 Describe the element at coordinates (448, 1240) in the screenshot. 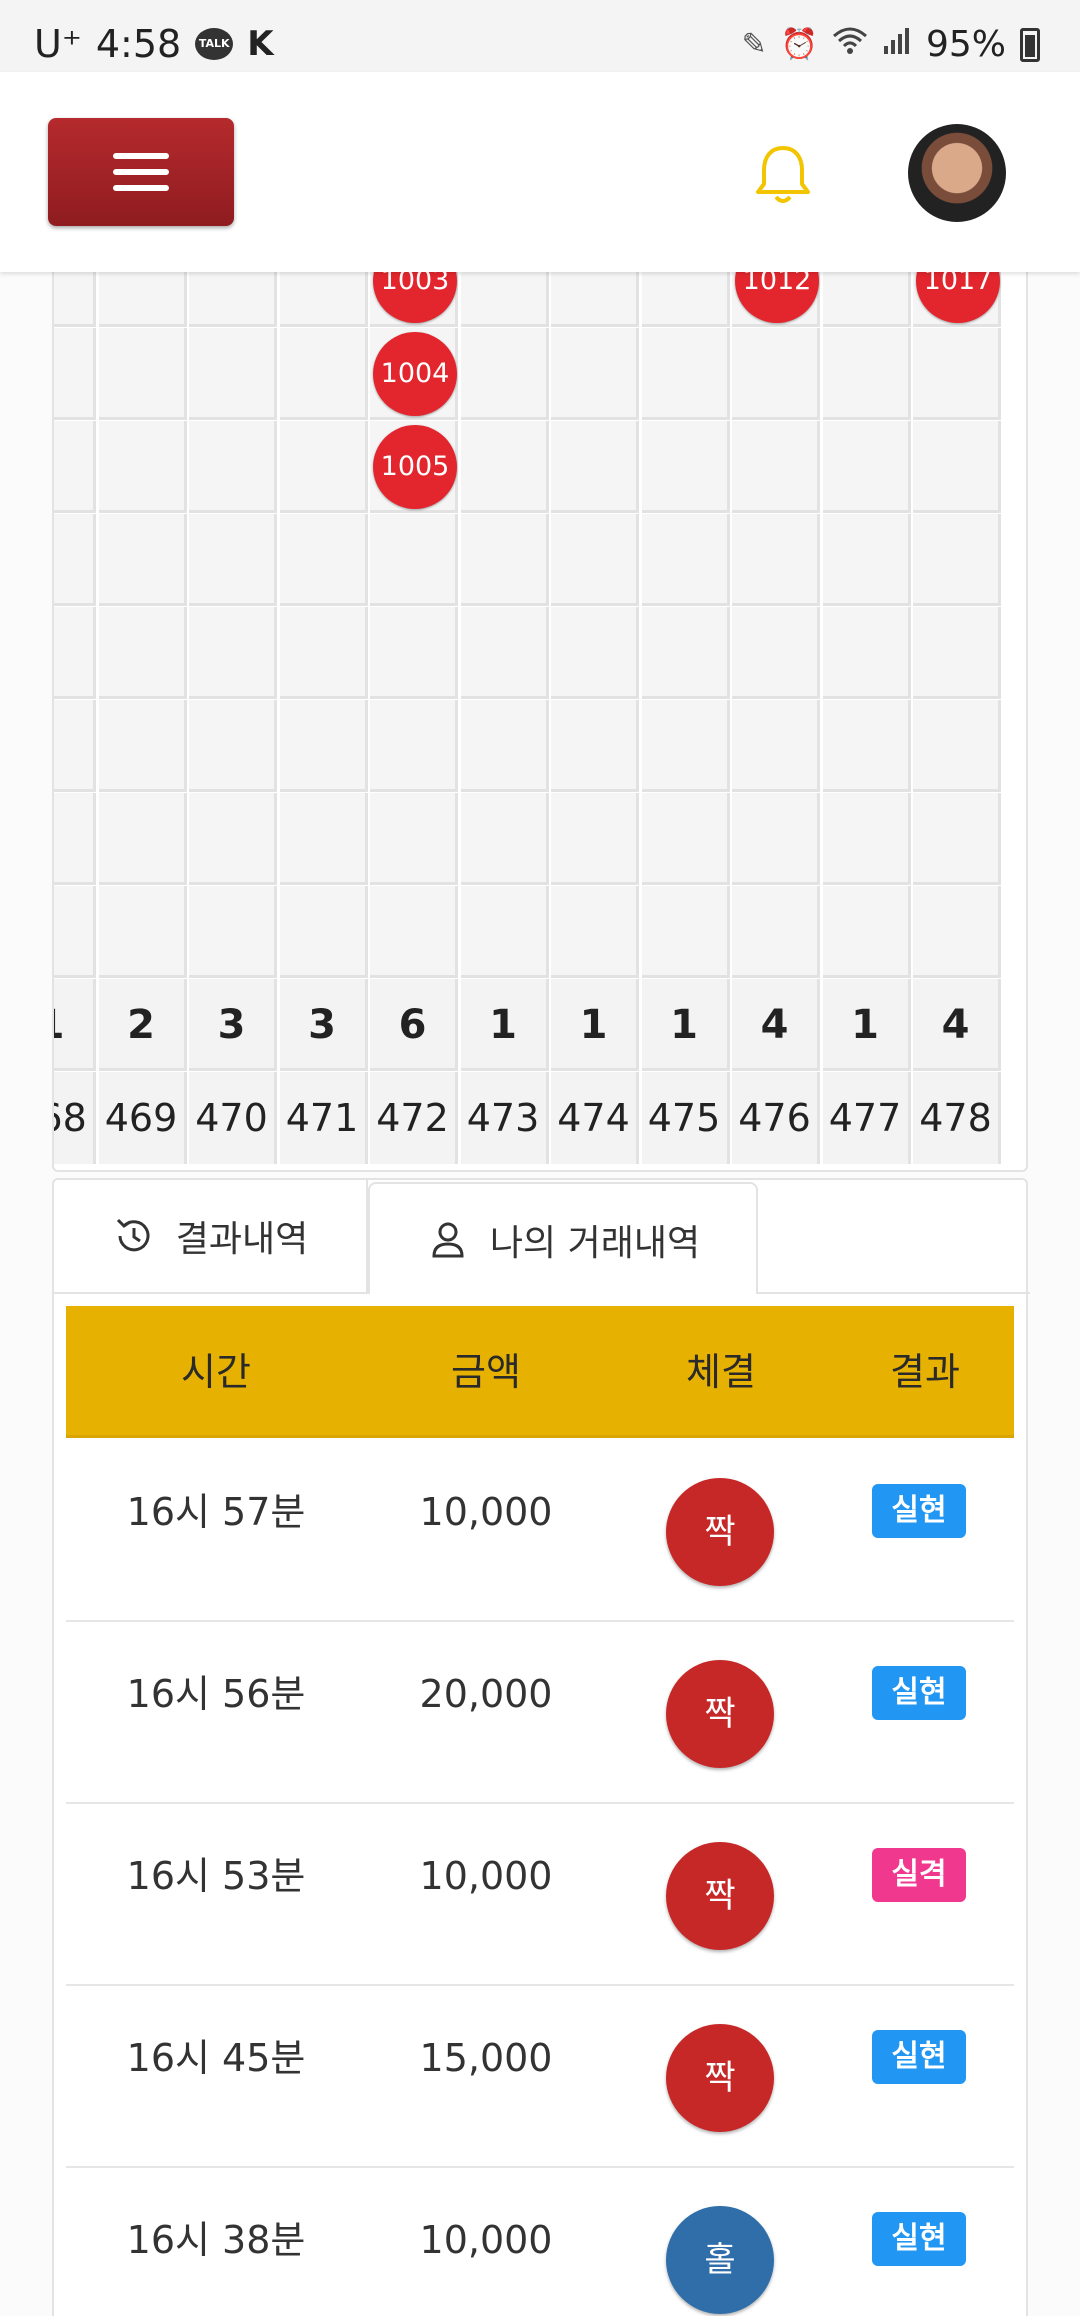

I see `user-icon` at that location.